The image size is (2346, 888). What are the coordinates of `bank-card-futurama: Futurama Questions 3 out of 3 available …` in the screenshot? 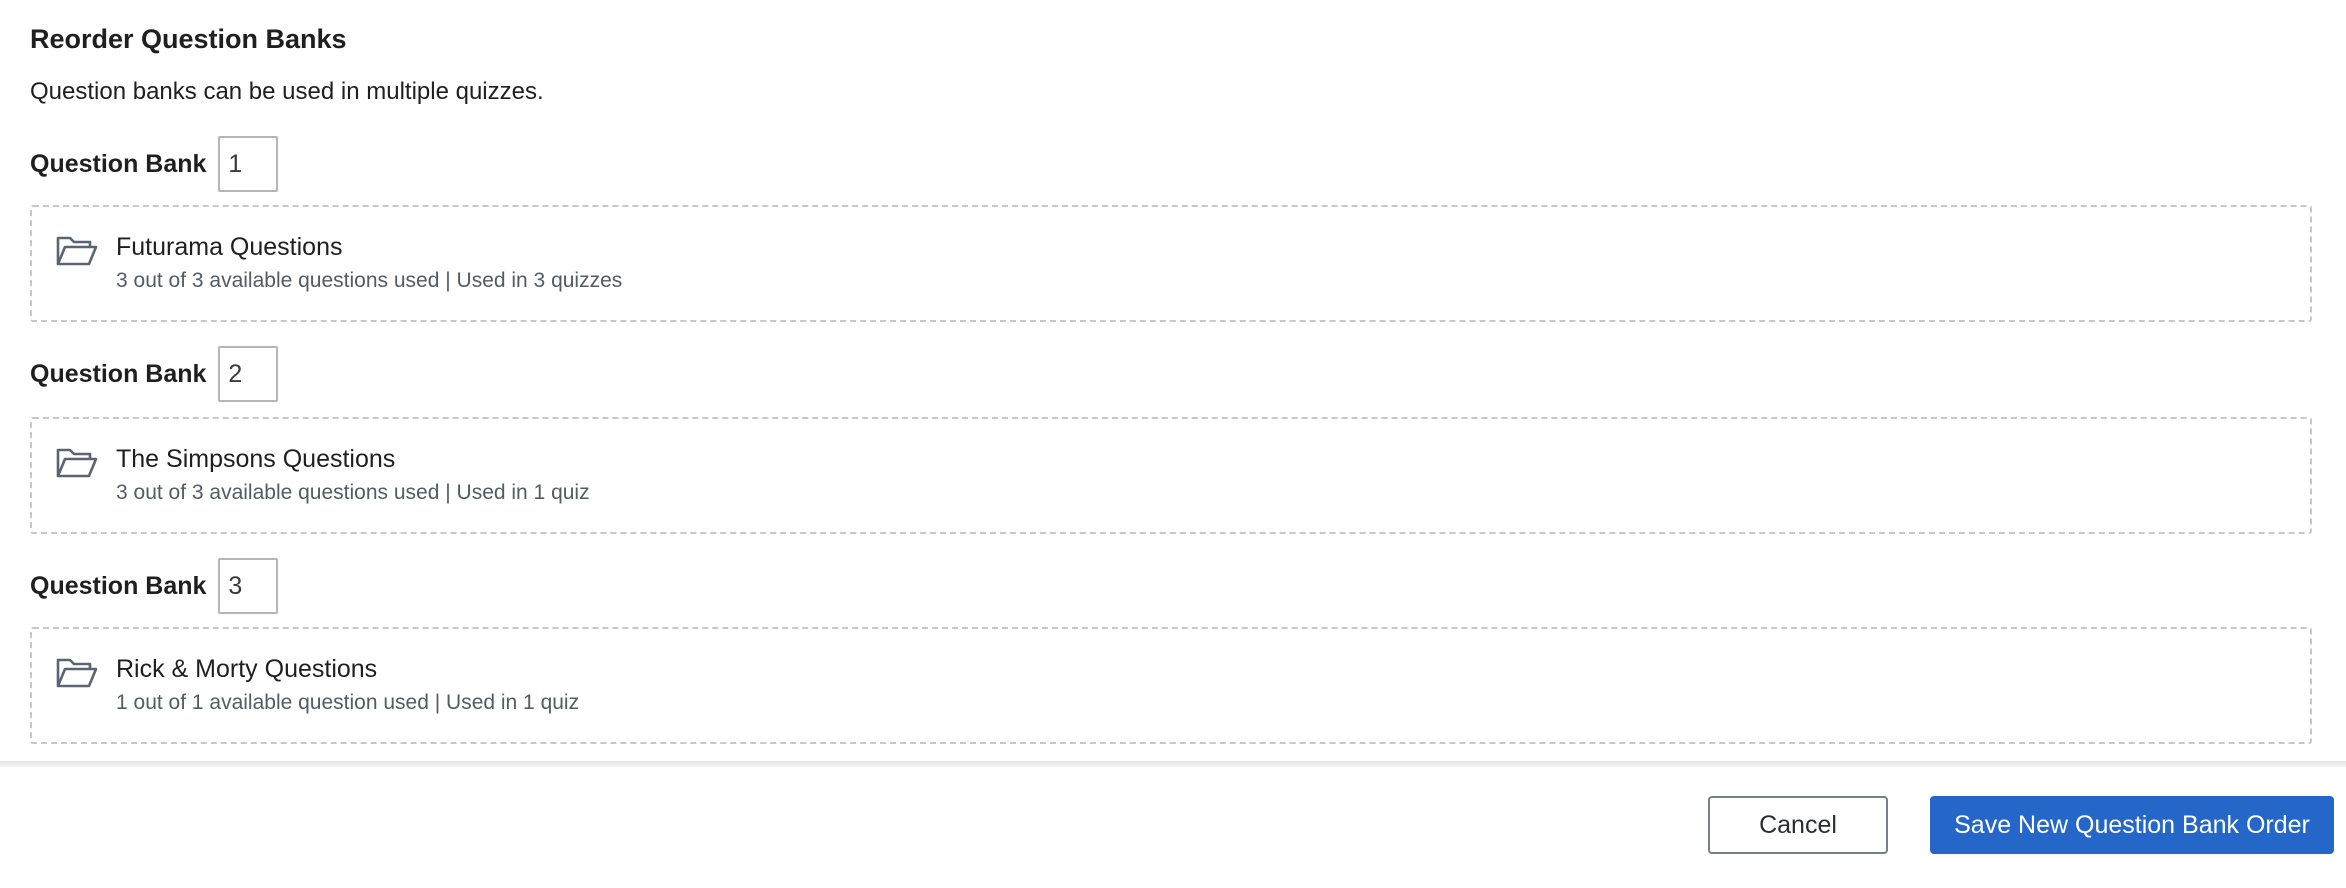 It's located at (1171, 263).